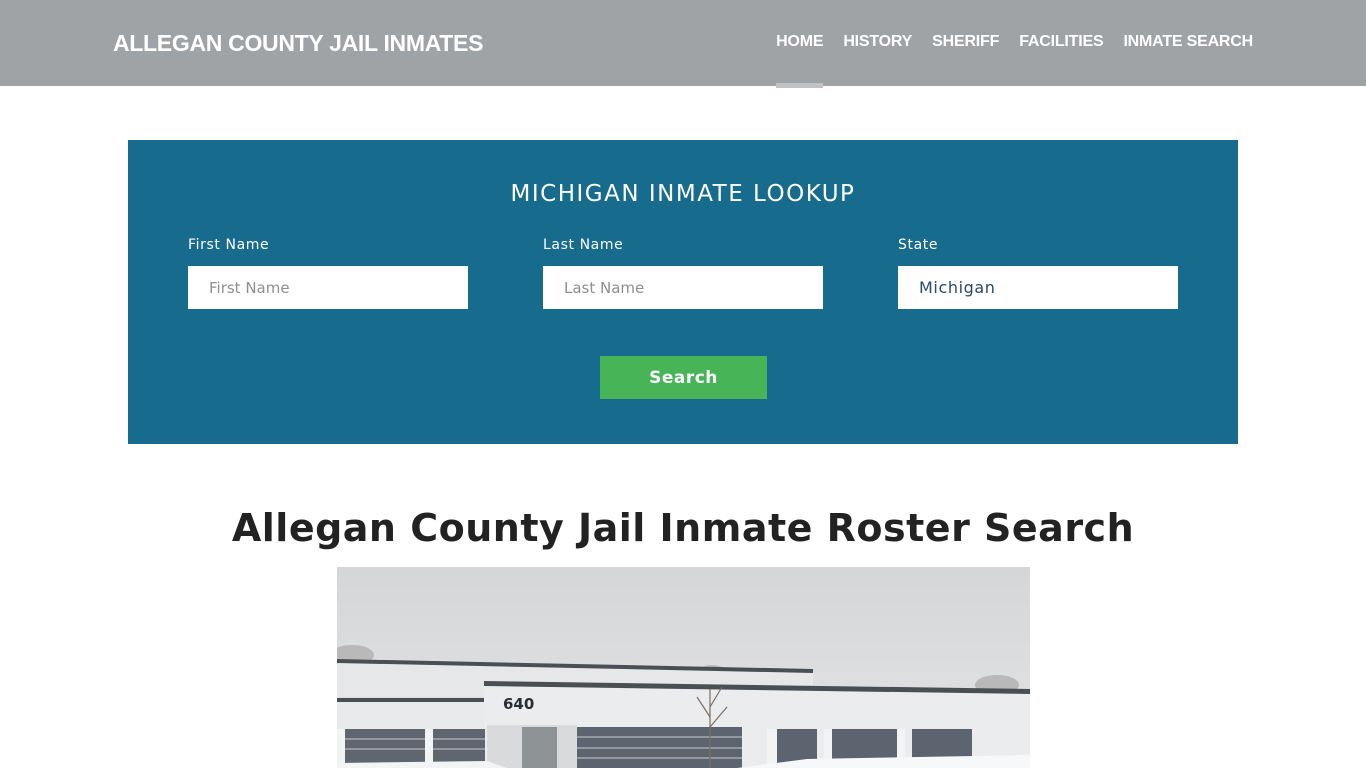 This screenshot has height=768, width=1366. What do you see at coordinates (877, 42) in the screenshot?
I see `nav-history: HISTORY` at bounding box center [877, 42].